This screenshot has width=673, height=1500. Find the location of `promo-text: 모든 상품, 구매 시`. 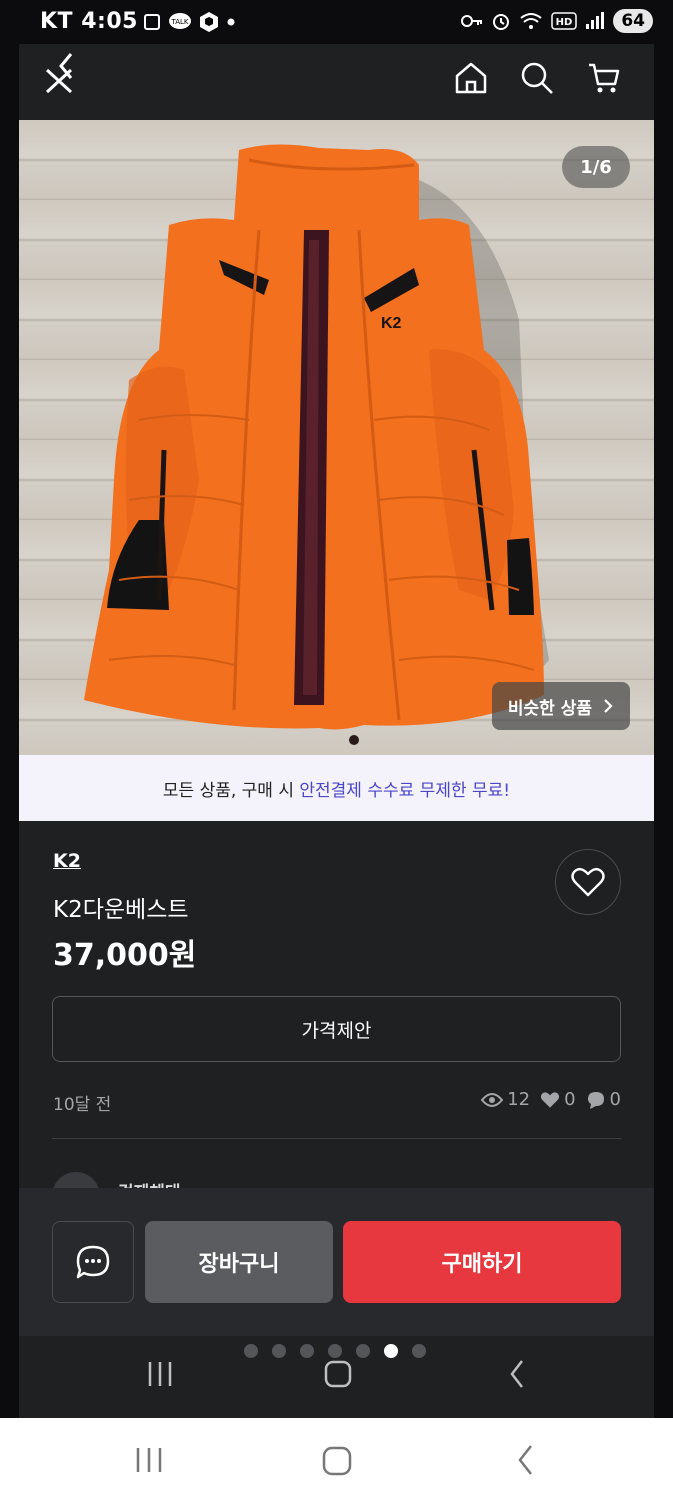

promo-text: 모든 상품, 구매 시 is located at coordinates (231, 790).